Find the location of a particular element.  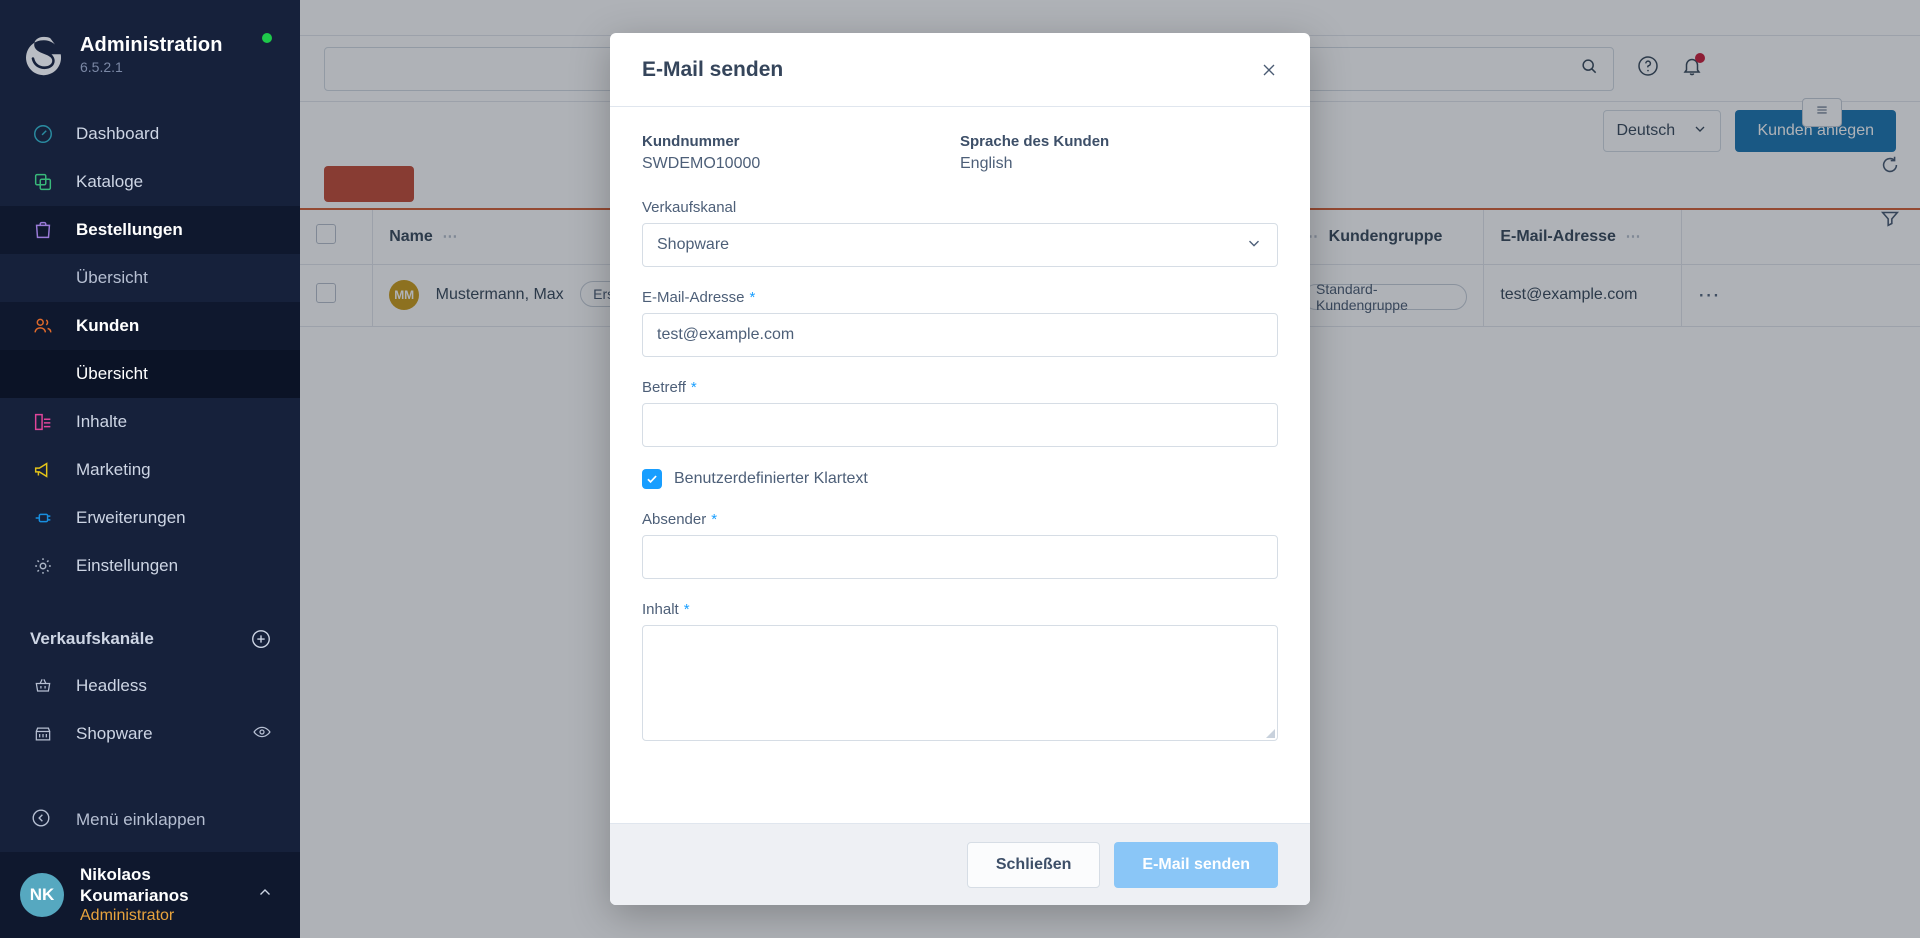

sales-channels-label: Verkaufskanäle is located at coordinates (92, 638).